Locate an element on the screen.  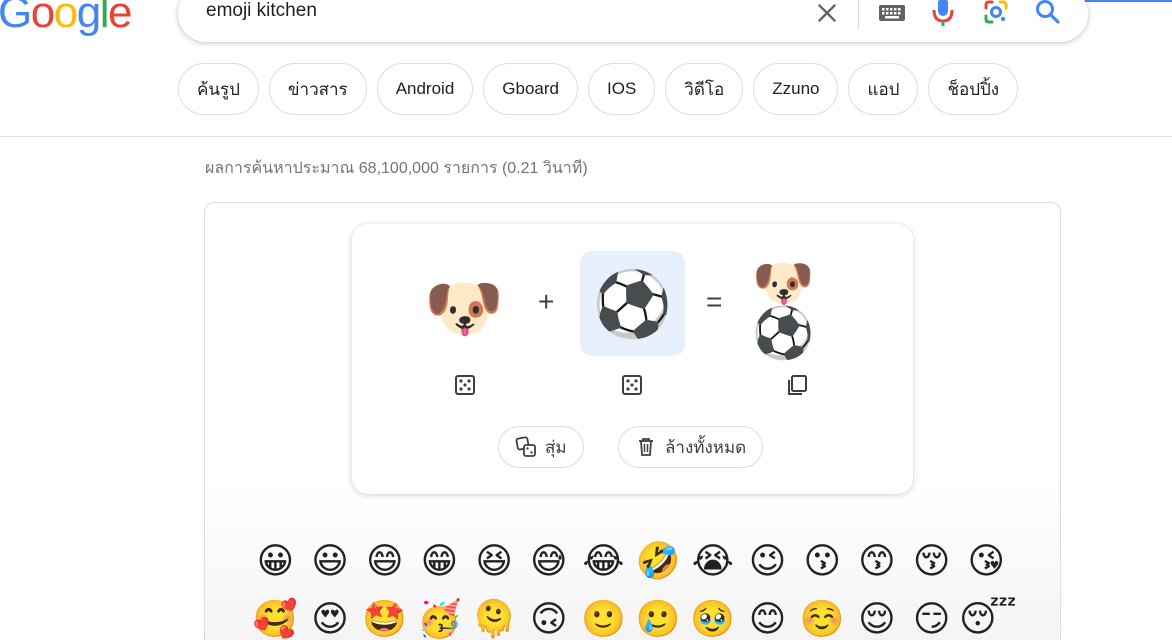
trash-icon is located at coordinates (646, 447).